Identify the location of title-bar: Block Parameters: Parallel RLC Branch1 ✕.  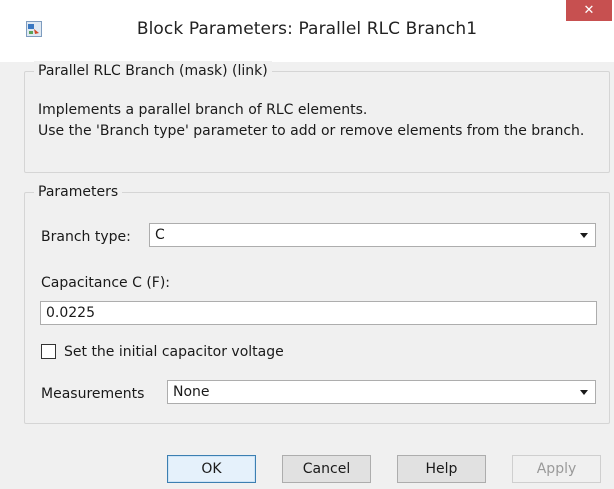
(307, 31).